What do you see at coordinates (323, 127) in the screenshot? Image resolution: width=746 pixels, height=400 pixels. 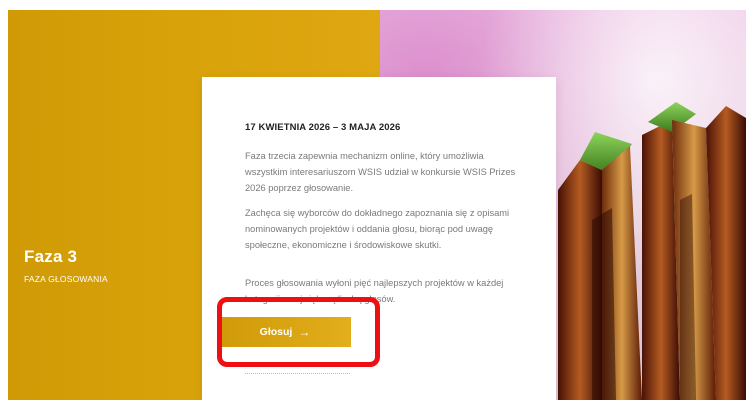 I see `date-range: 17 KWIETNIA 2026 – 3 MAJA 2026` at bounding box center [323, 127].